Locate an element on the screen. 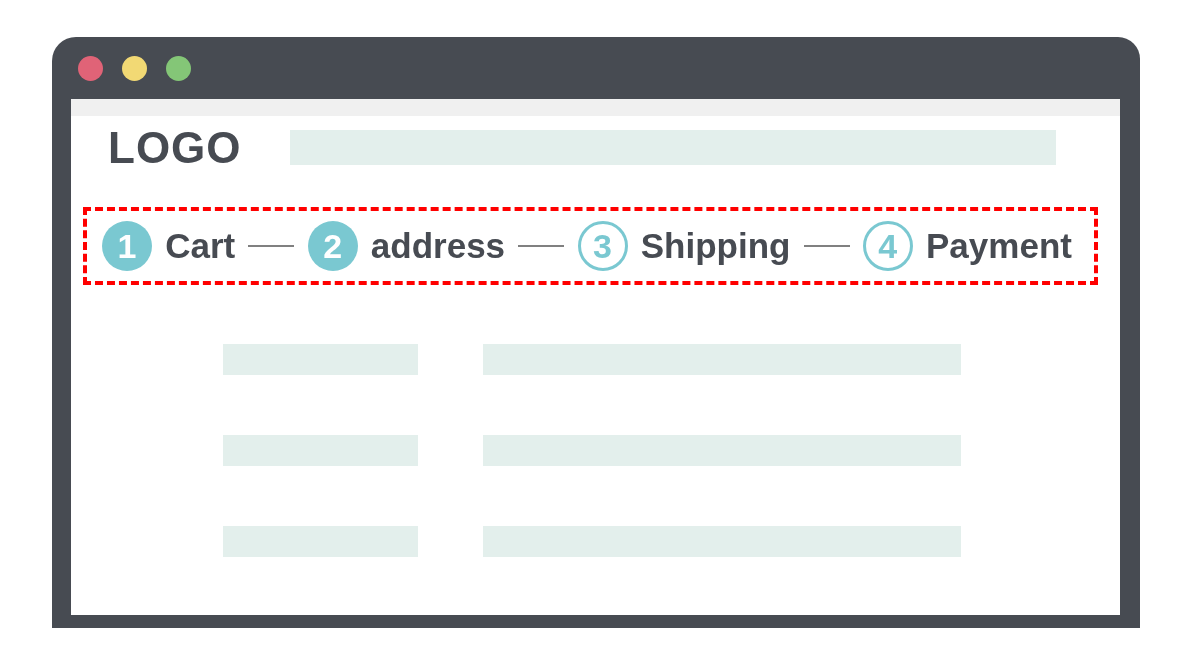 The image size is (1194, 667). step-number: 3 is located at coordinates (602, 246).